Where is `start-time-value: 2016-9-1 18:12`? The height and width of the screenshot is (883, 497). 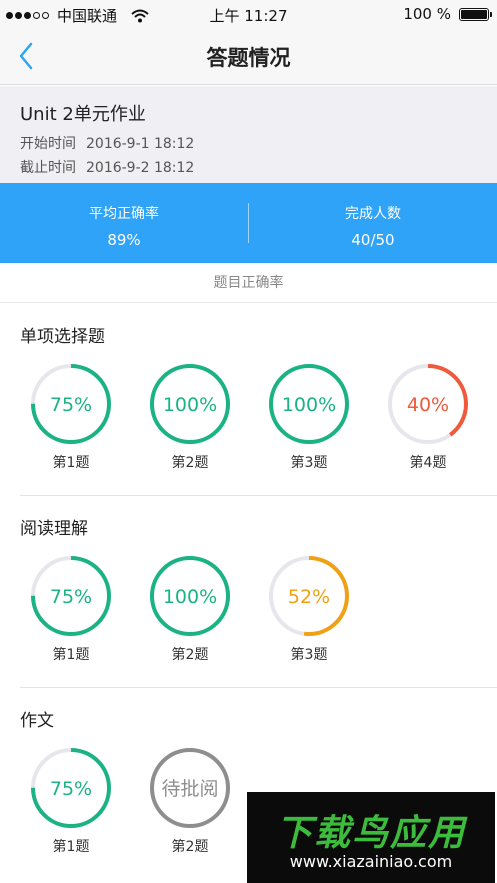
start-time-value: 2016-9-1 18:12 is located at coordinates (140, 144).